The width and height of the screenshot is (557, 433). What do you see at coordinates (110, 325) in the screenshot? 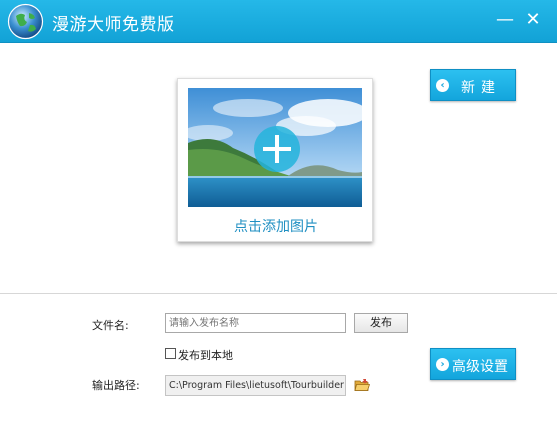
I see `filename-label: 文件名:` at bounding box center [110, 325].